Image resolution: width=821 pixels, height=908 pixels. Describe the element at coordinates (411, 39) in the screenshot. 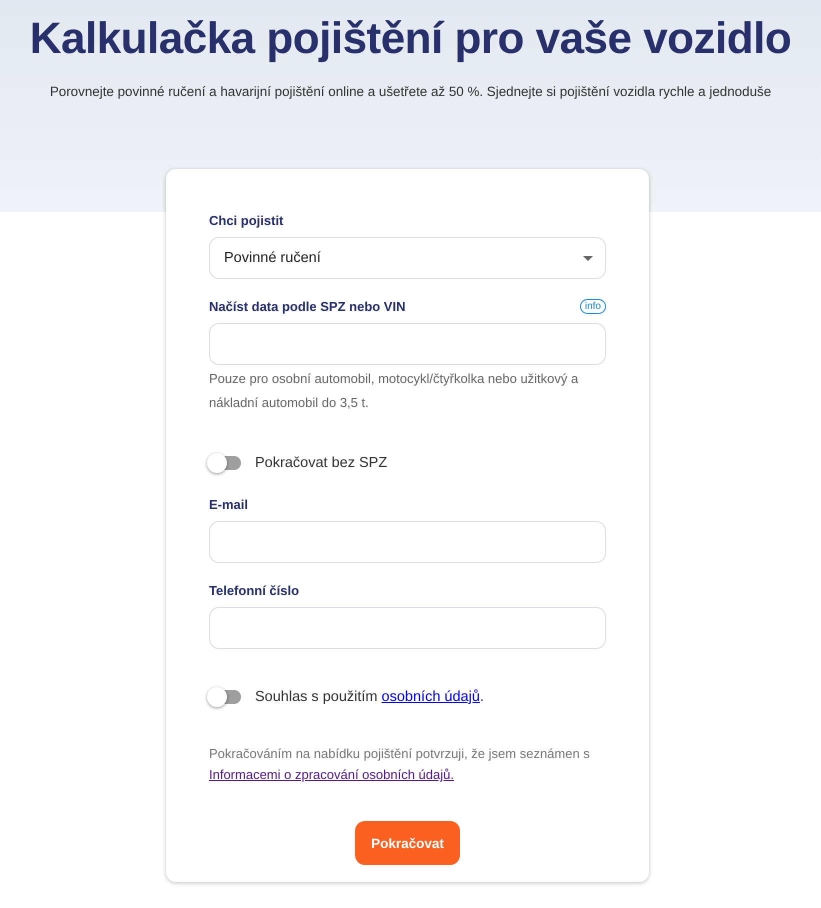

I see `page-title: Kalkulačka pojištění pro vaše vozidlo` at that location.